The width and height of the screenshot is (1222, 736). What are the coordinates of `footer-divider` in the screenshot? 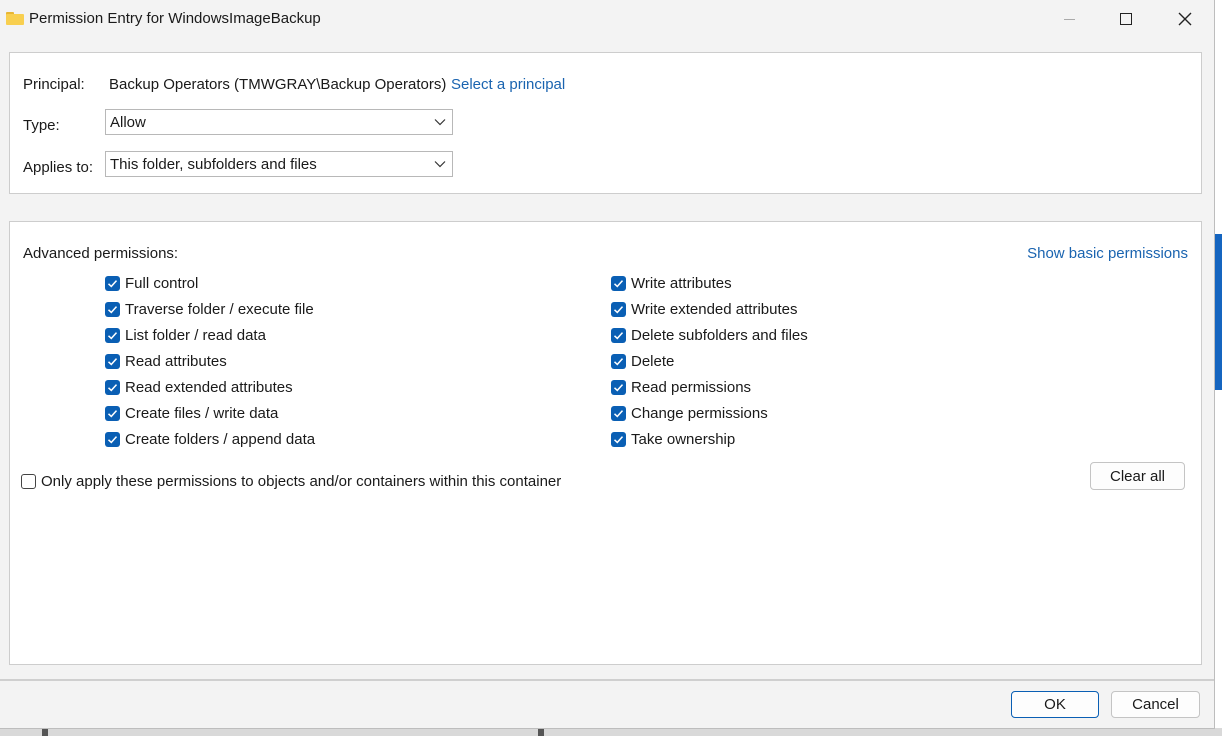 It's located at (607, 680).